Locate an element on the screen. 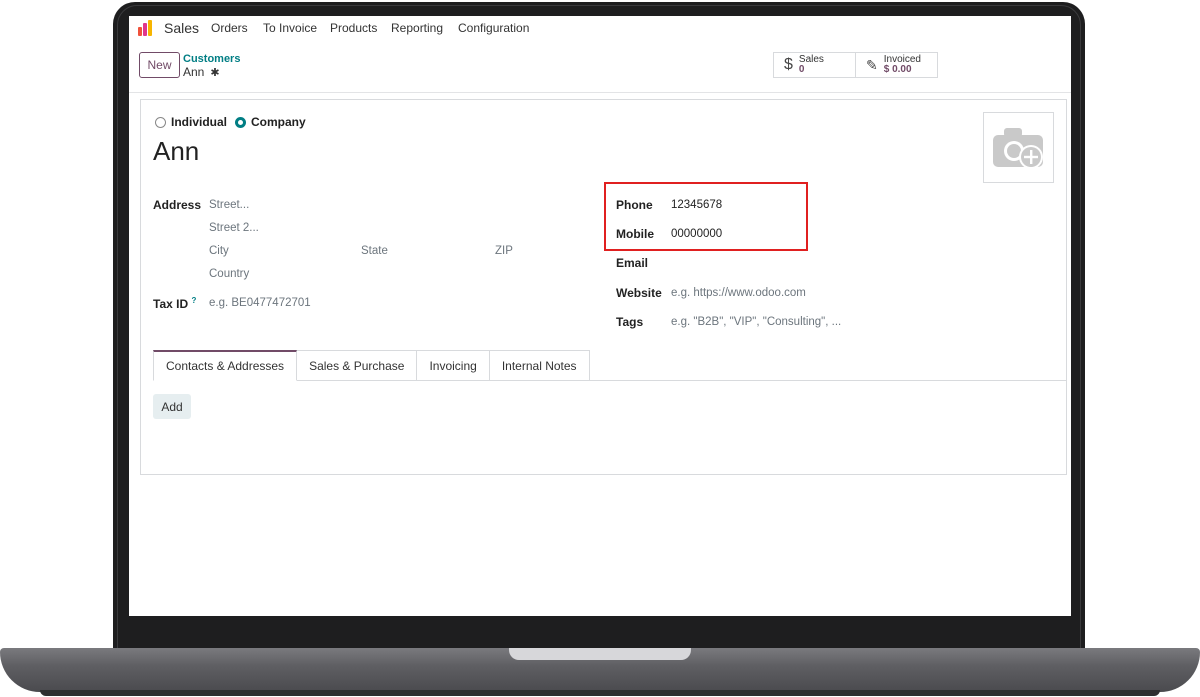  avatar-upload is located at coordinates (1018, 147).